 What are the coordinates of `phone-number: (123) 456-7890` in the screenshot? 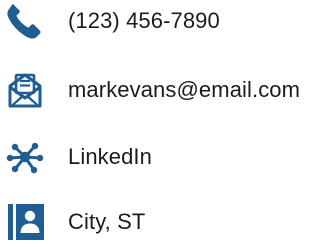 It's located at (144, 20).